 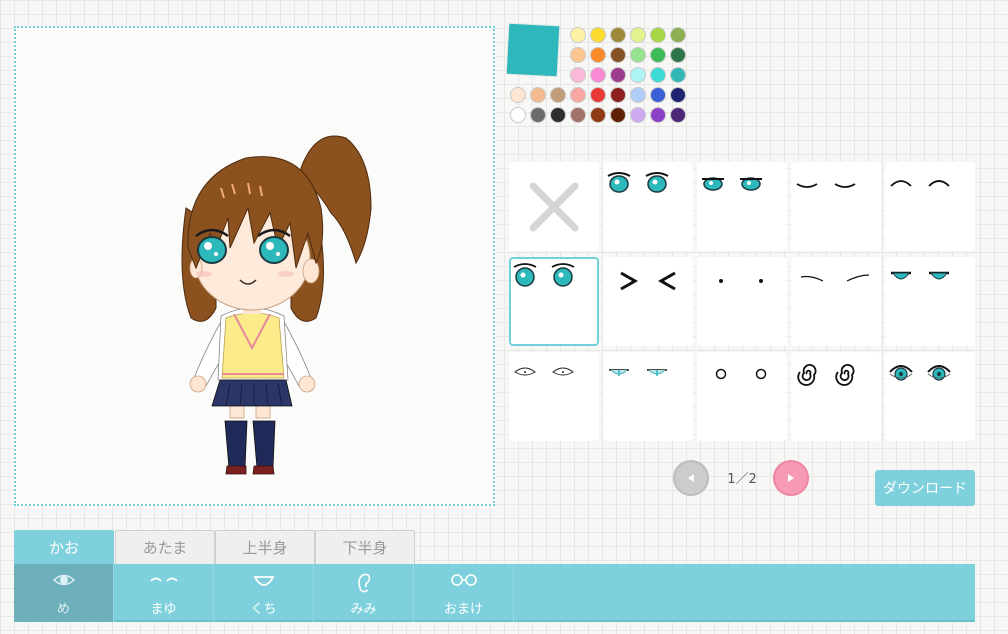 What do you see at coordinates (63, 580) in the screenshot?
I see `eye-icon` at bounding box center [63, 580].